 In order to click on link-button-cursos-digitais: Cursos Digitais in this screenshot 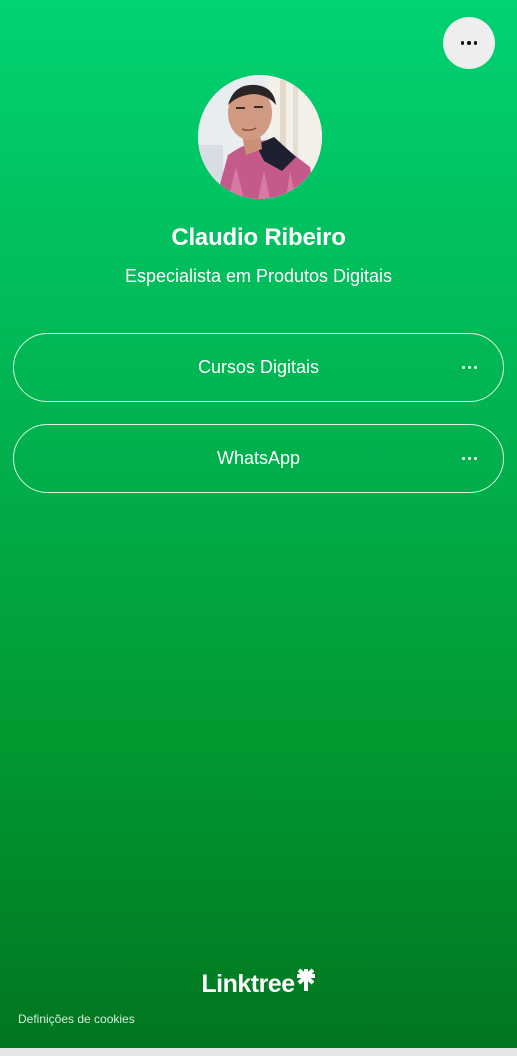, I will do `click(258, 367)`.